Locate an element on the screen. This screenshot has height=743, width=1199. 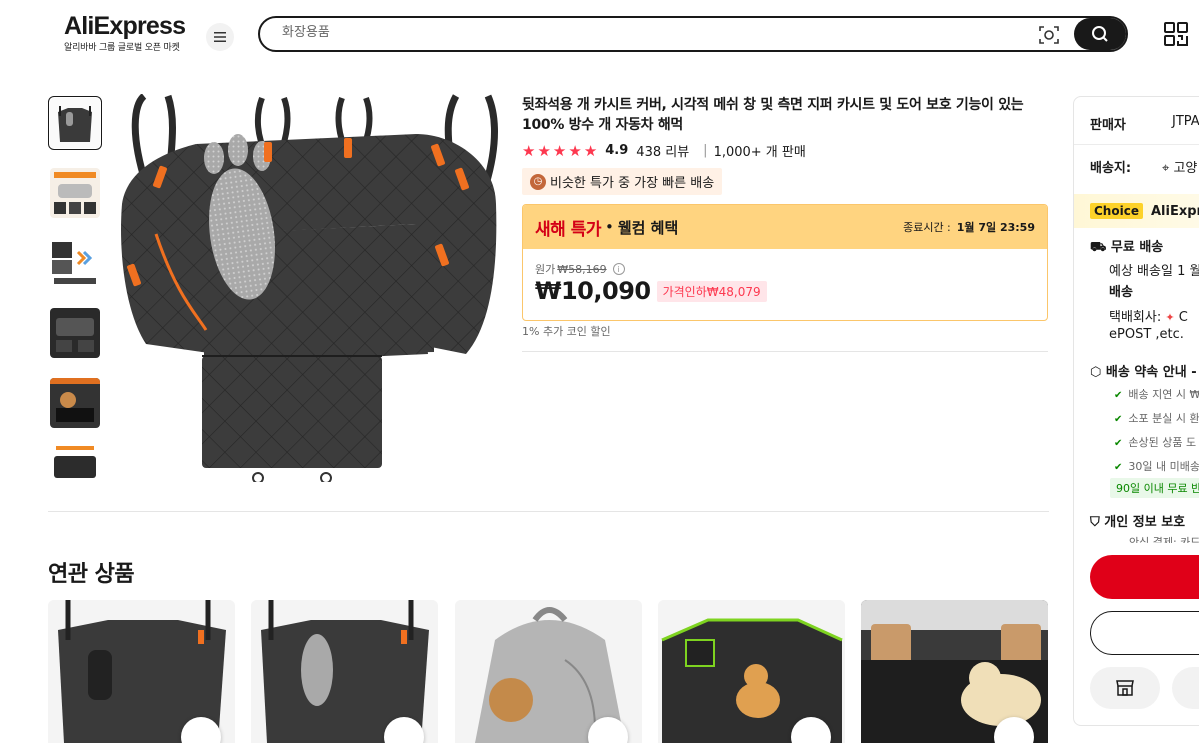
review-count-link: 438 리뷰 is located at coordinates (662, 150).